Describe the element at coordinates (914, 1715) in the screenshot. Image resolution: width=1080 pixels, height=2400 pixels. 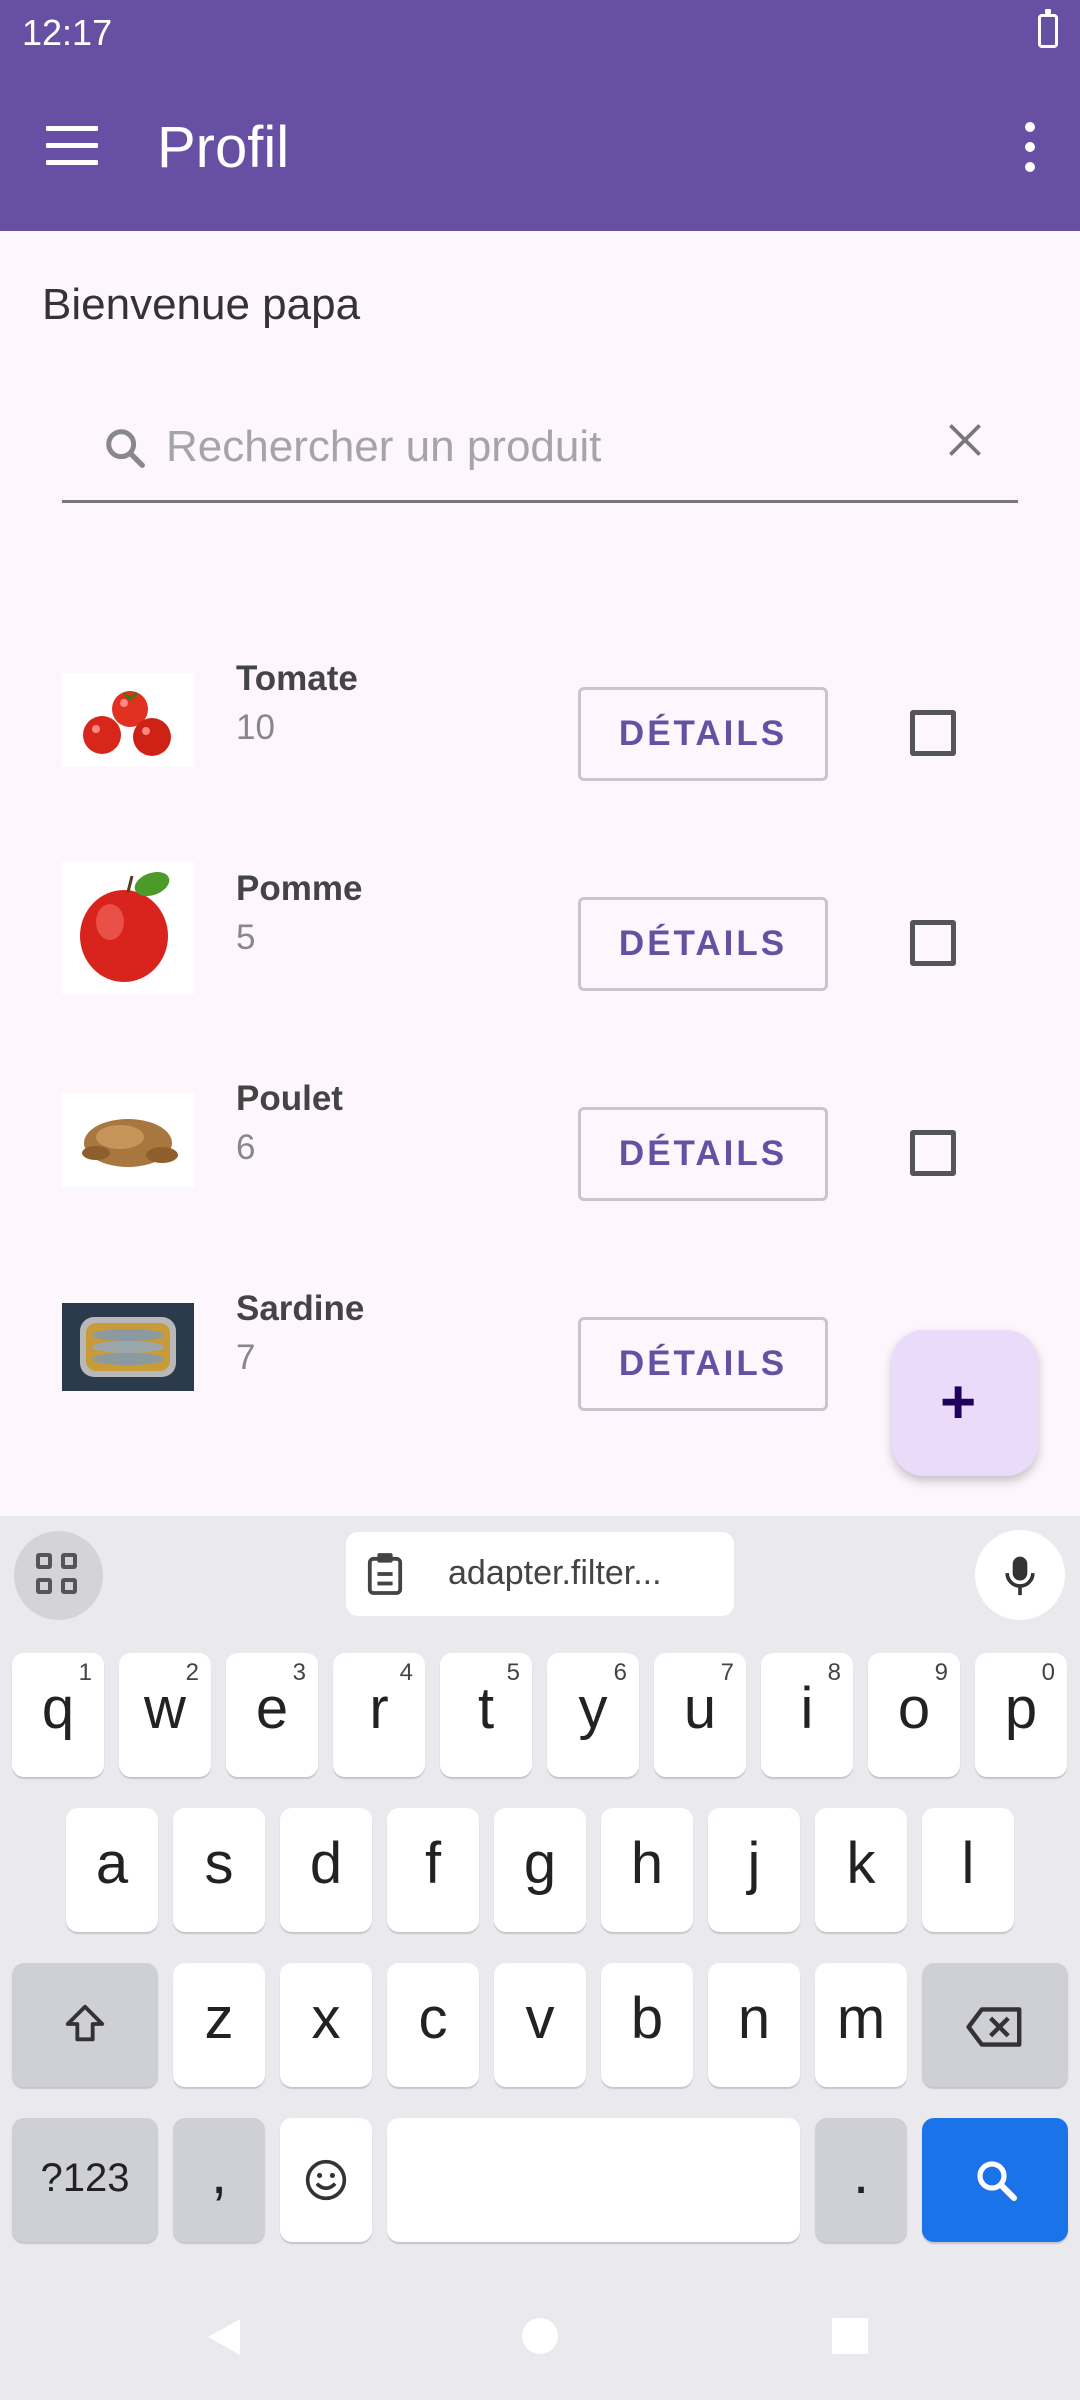
I see `key-o: o9` at that location.